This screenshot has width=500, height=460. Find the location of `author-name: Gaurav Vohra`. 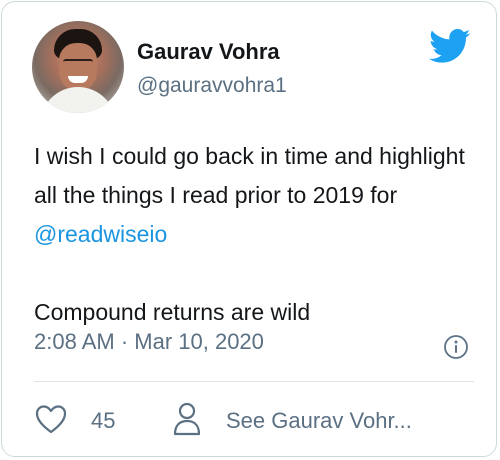

author-name: Gaurav Vohra is located at coordinates (208, 52).